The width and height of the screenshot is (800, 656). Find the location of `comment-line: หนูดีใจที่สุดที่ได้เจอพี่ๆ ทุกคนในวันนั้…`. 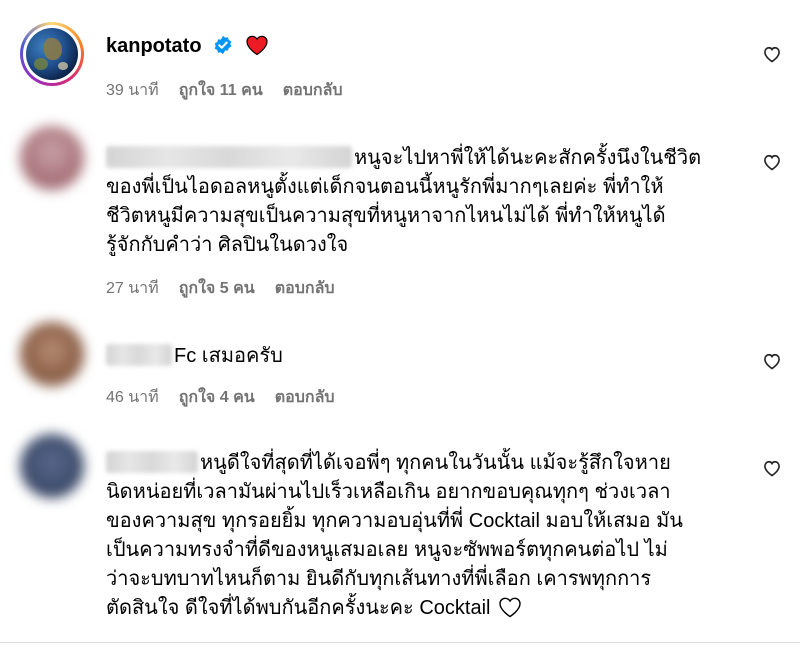

comment-line: หนูดีใจที่สุดที่ได้เจอพี่ๆ ทุกคนในวันนั้… is located at coordinates (435, 463).